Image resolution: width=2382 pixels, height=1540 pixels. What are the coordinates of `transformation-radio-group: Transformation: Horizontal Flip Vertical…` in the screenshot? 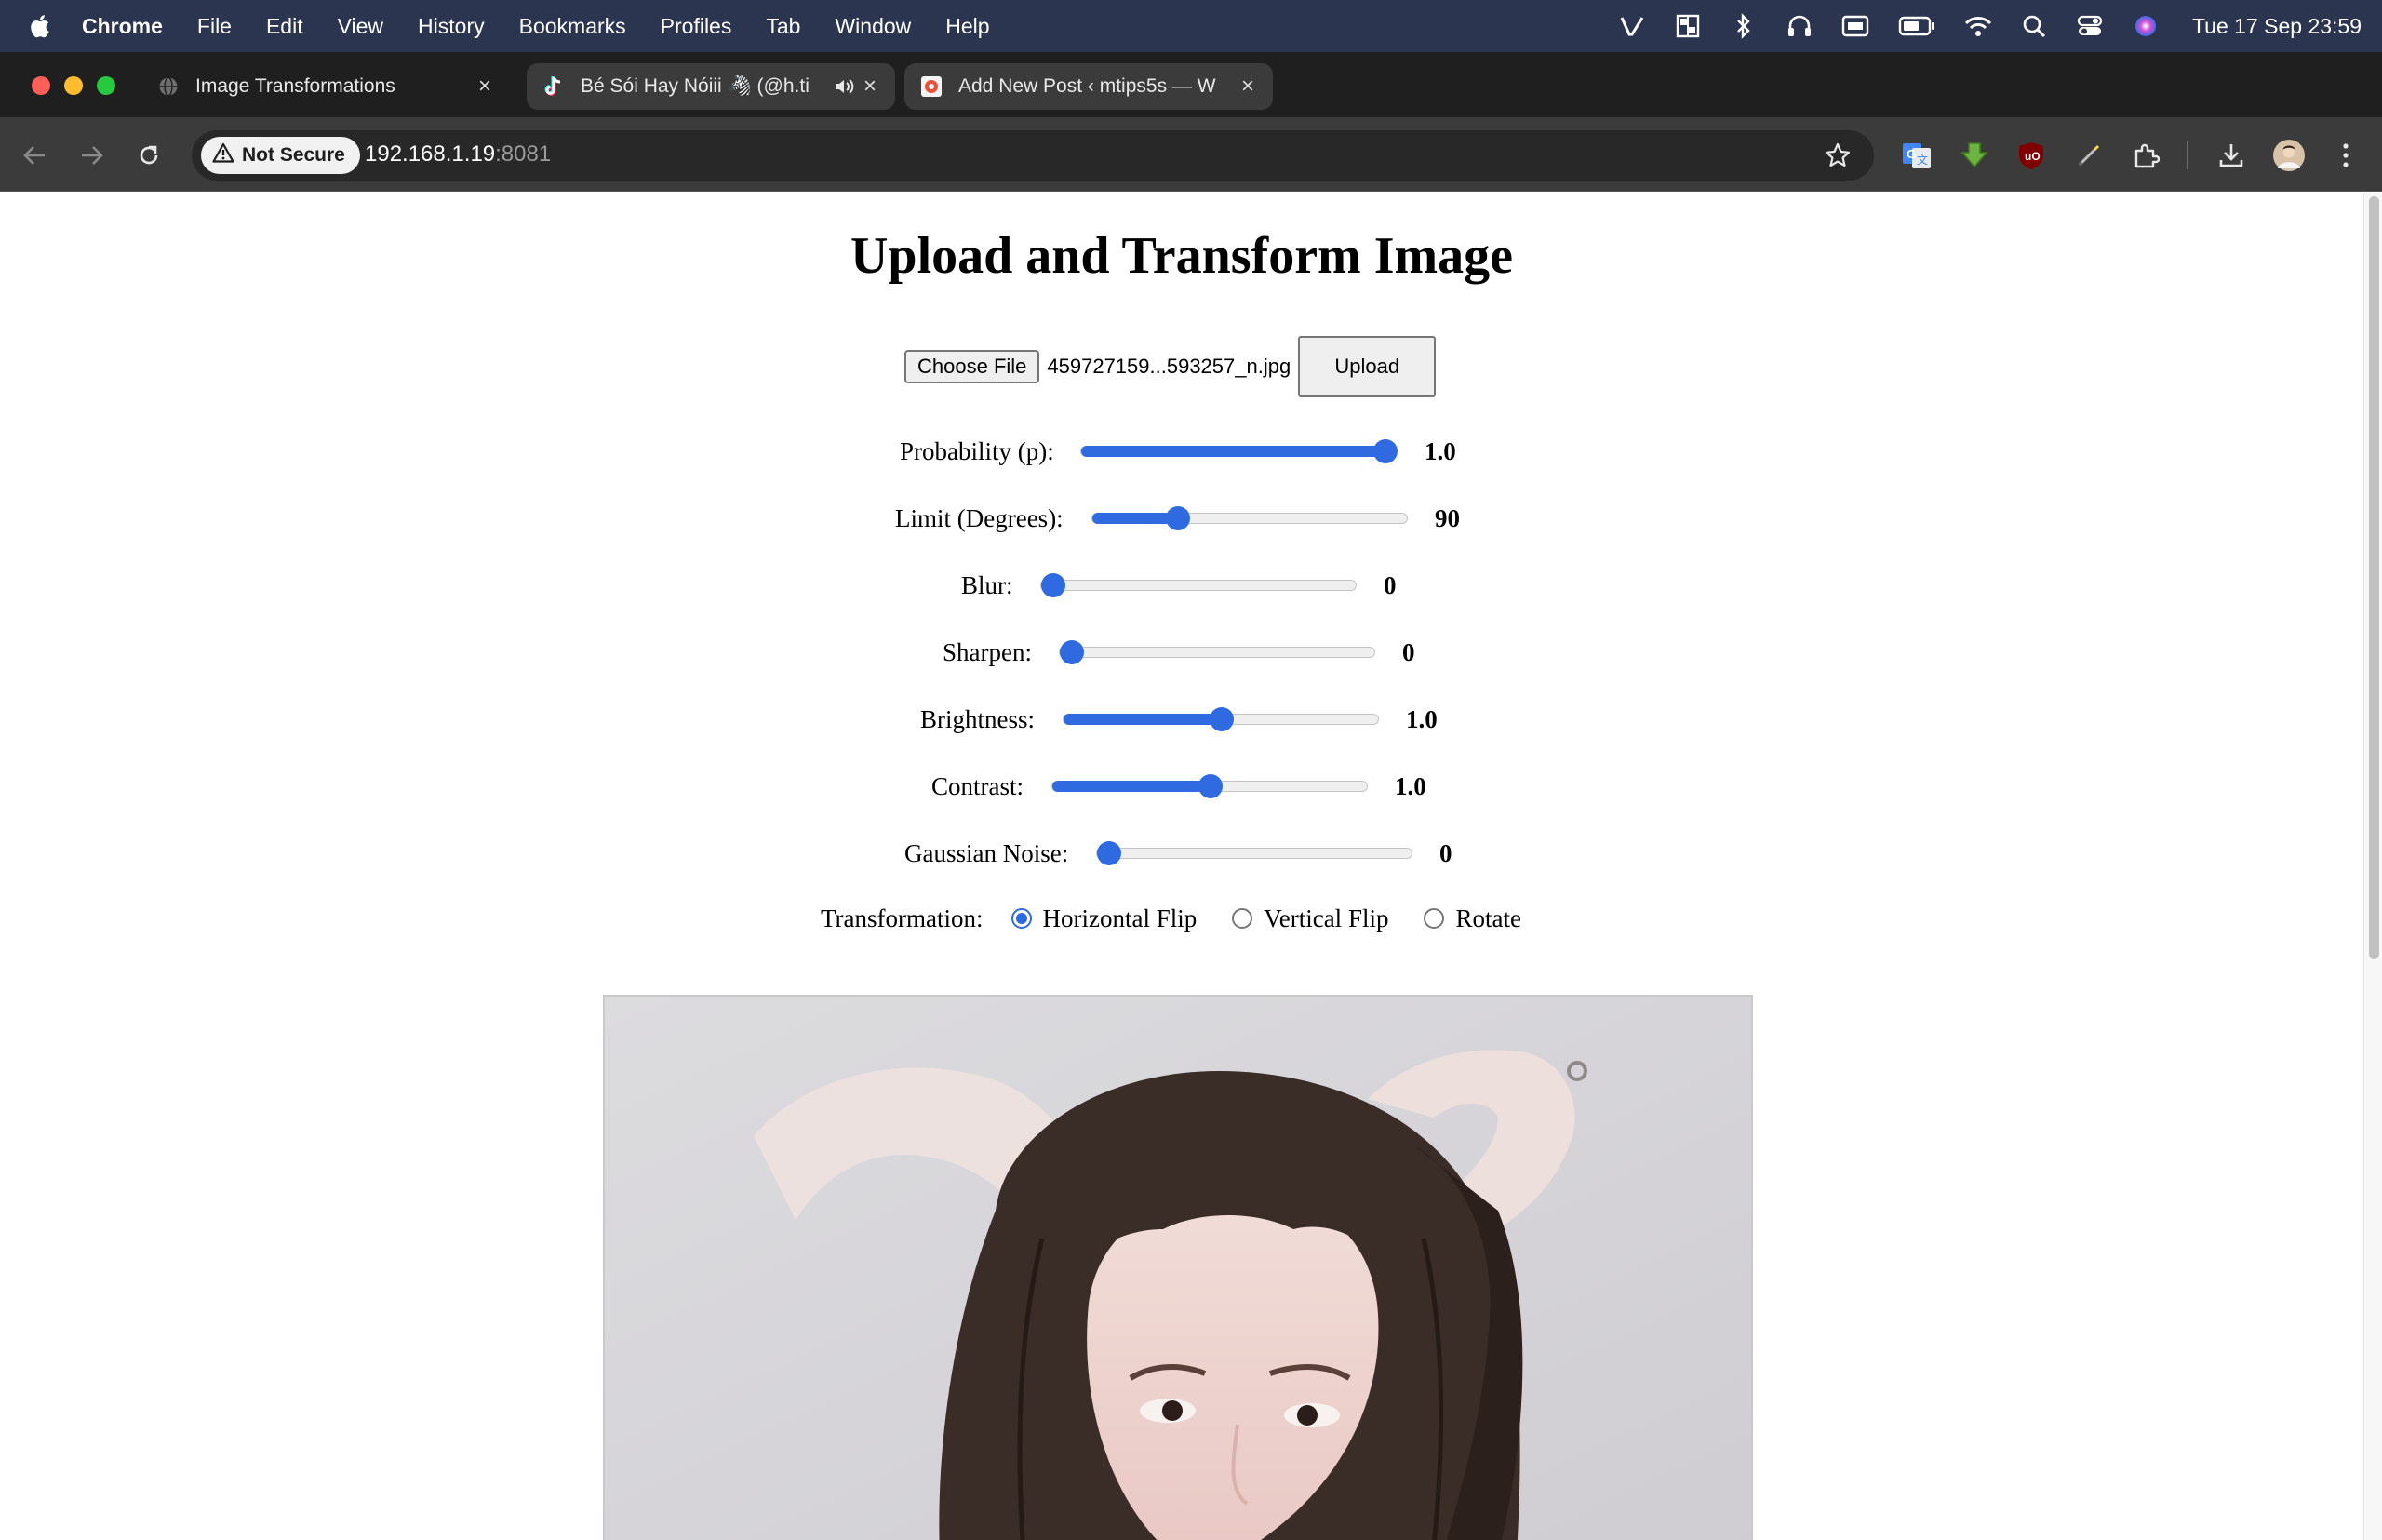 It's located at (1171, 918).